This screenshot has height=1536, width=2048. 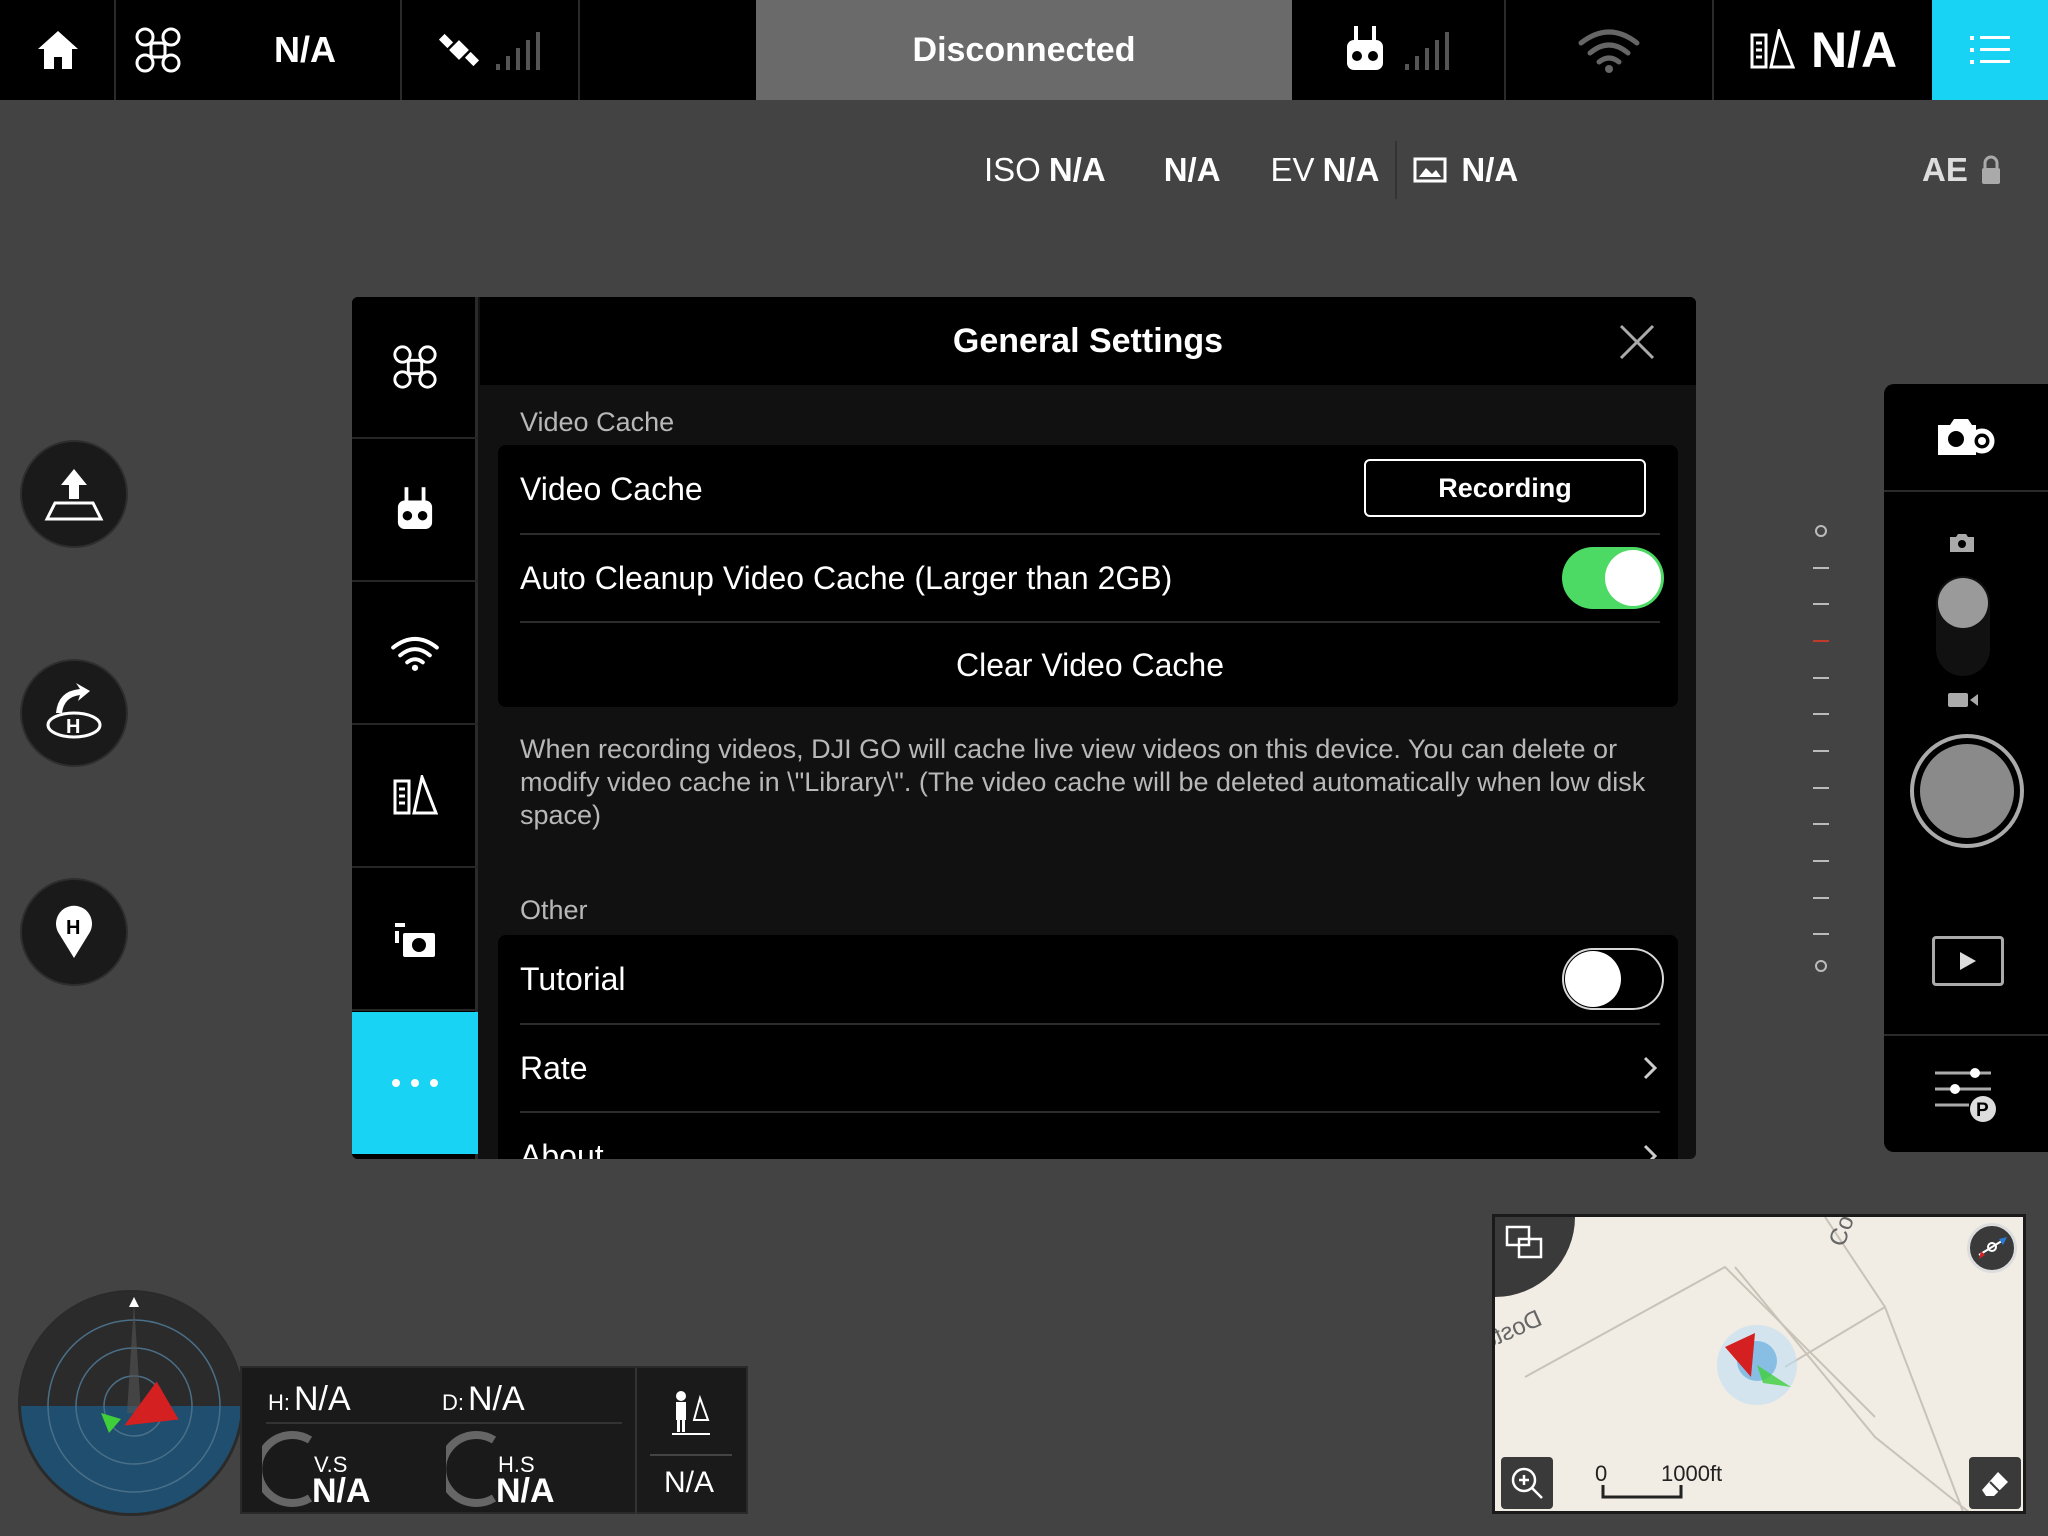 What do you see at coordinates (691, 1413) in the screenshot?
I see `home-distance-icon` at bounding box center [691, 1413].